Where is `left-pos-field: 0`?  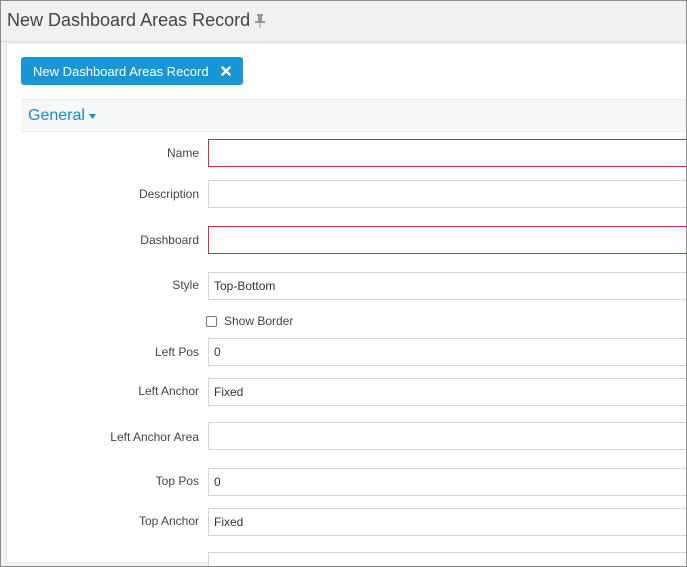
left-pos-field: 0 is located at coordinates (447, 352).